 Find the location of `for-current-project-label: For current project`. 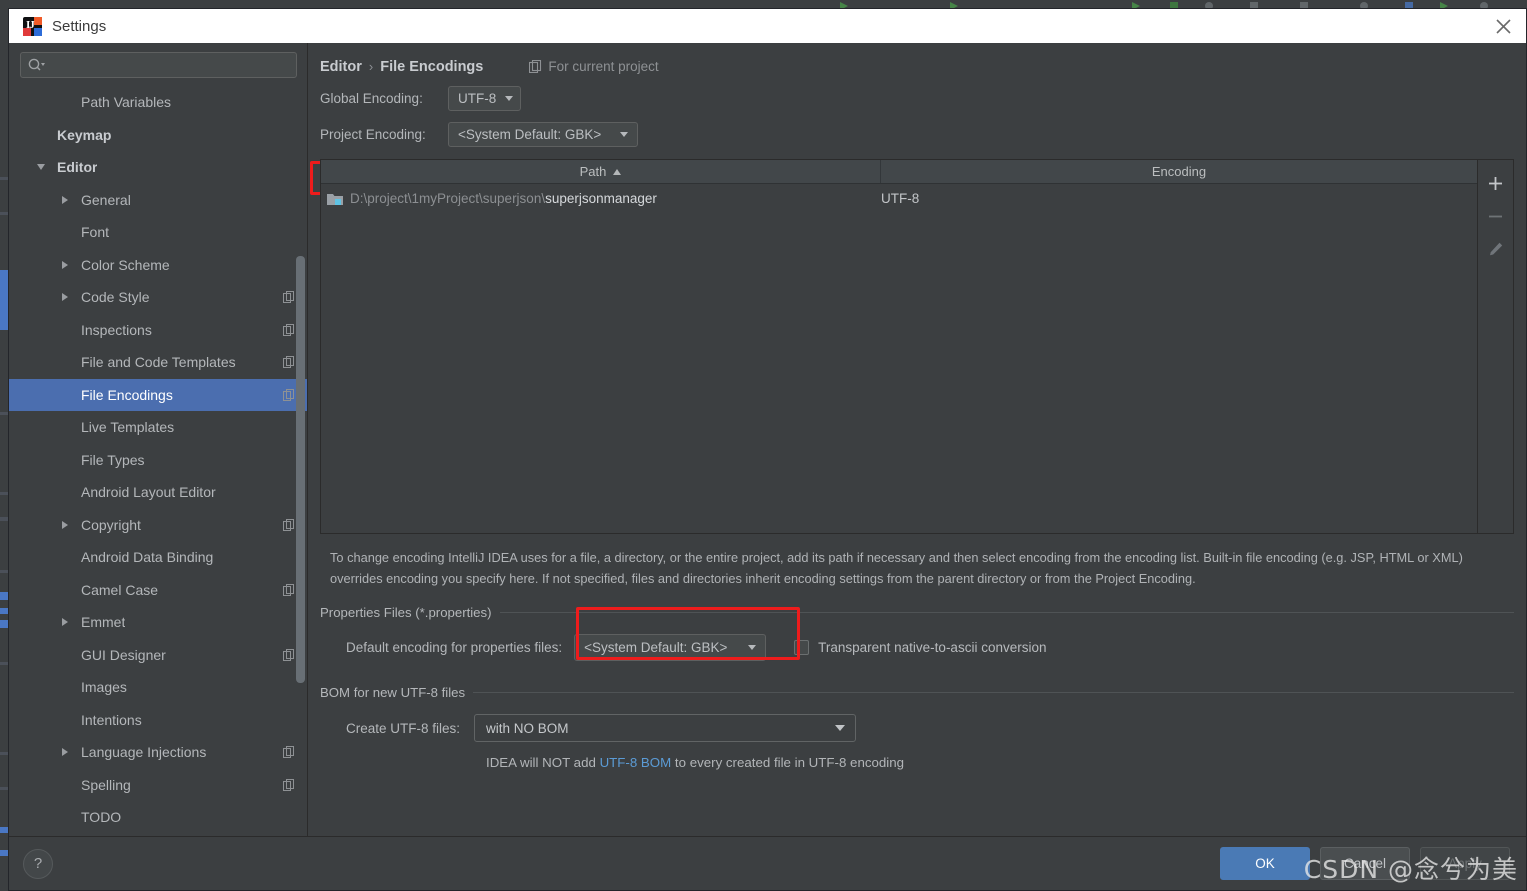

for-current-project-label: For current project is located at coordinates (594, 66).